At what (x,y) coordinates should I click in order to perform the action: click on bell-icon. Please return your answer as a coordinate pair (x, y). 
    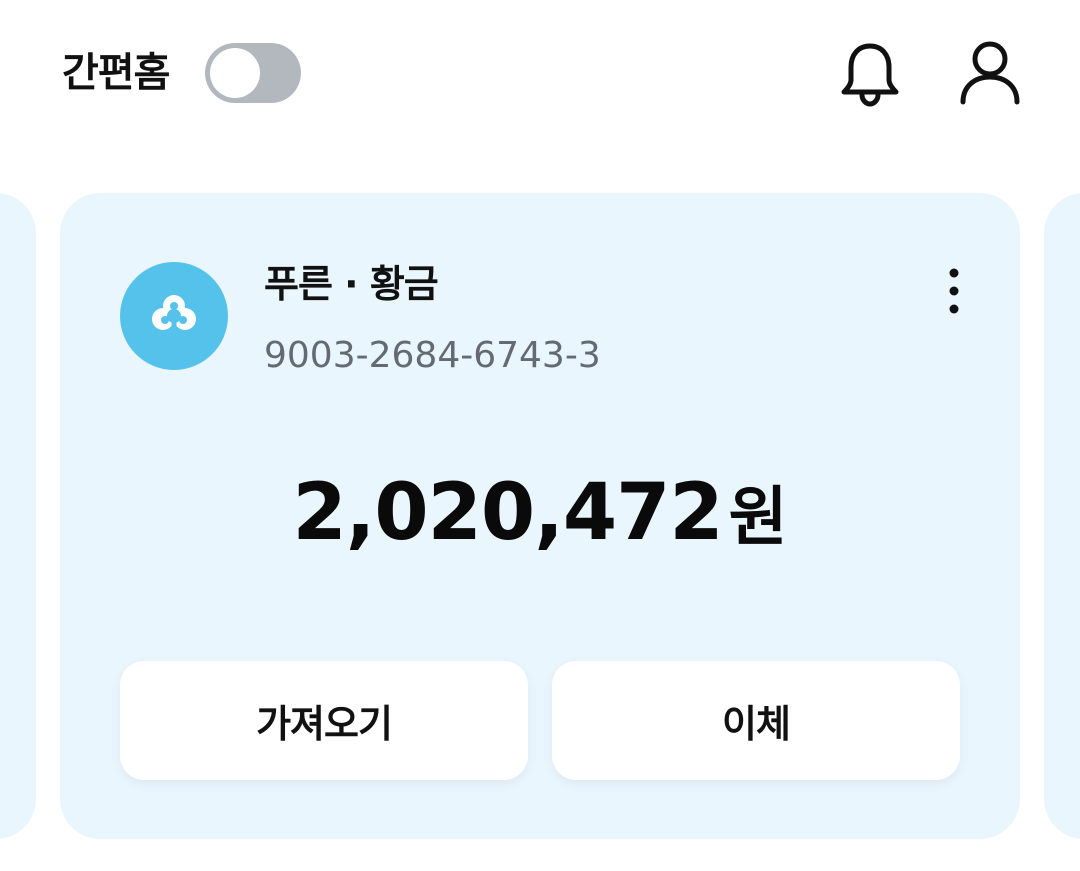
    Looking at the image, I should click on (870, 75).